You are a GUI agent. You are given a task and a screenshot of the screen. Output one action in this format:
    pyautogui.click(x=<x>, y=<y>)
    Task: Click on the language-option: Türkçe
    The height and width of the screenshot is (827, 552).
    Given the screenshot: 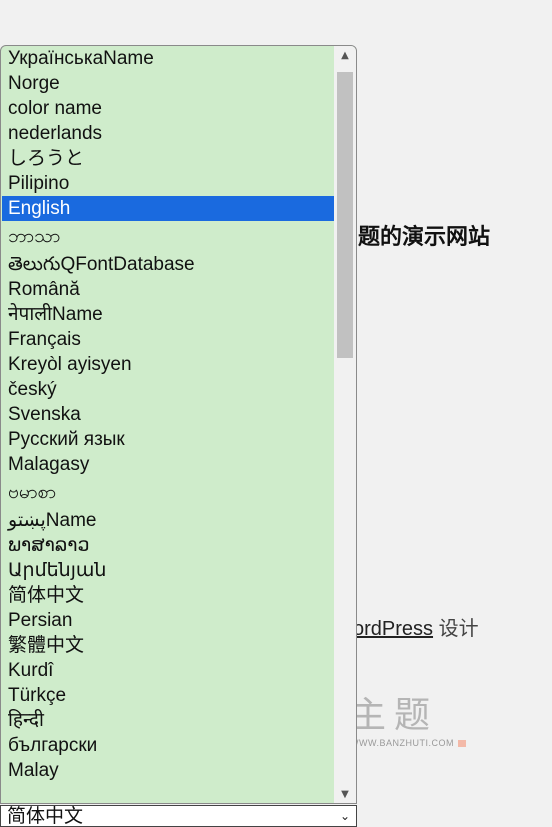 What is the action you would take?
    pyautogui.click(x=168, y=695)
    